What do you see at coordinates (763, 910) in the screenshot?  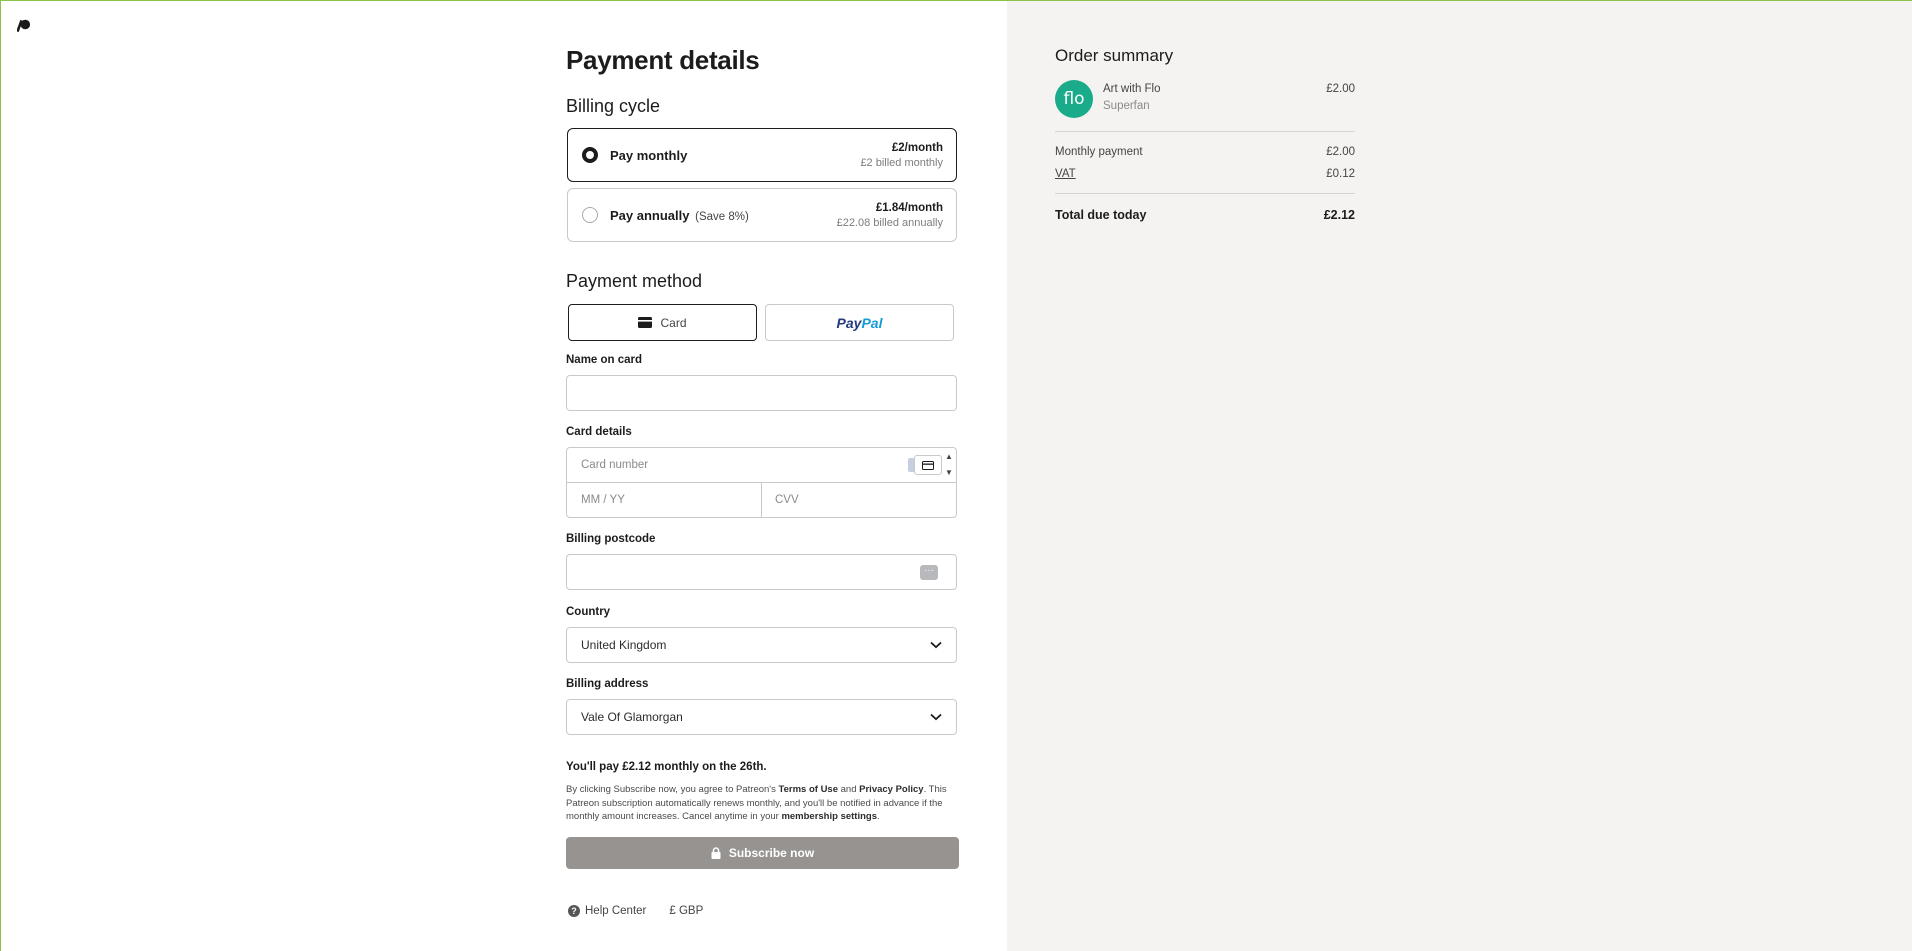 I see `footer: ? Help Center £ GBP` at bounding box center [763, 910].